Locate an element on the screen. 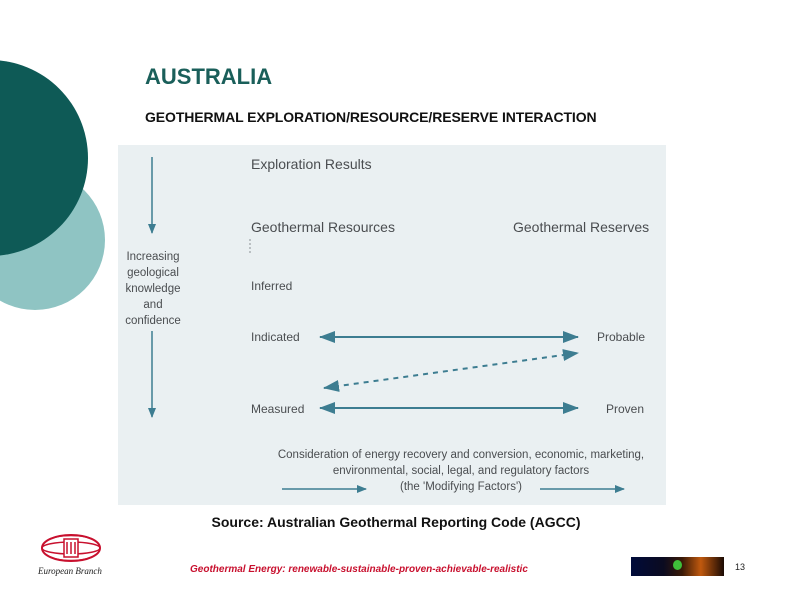 This screenshot has width=792, height=612. page-number: 13 is located at coordinates (740, 567).